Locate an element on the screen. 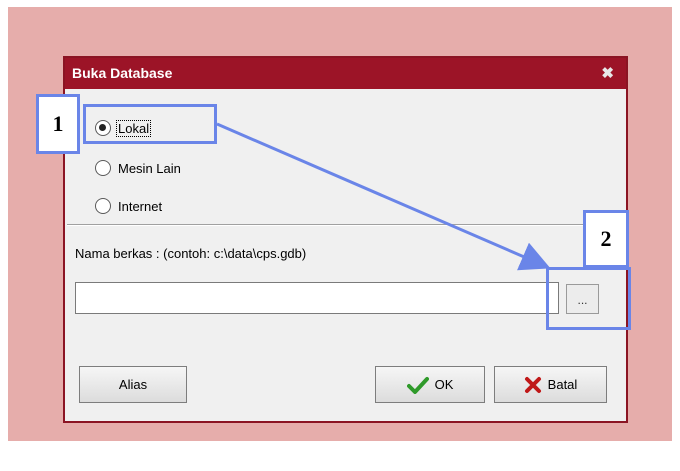  close-icon: ✖ is located at coordinates (607, 73).